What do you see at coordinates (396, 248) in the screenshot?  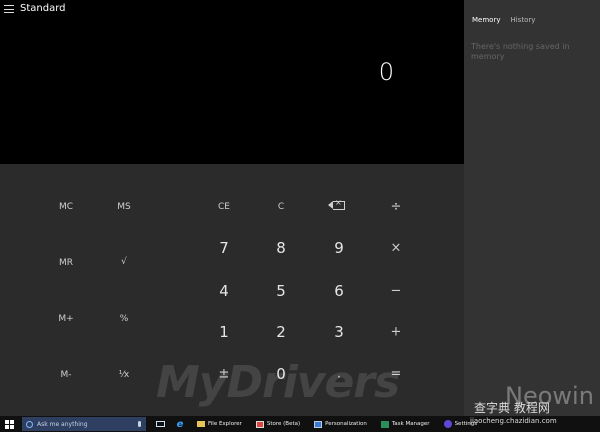 I see `multiply-button: ×` at bounding box center [396, 248].